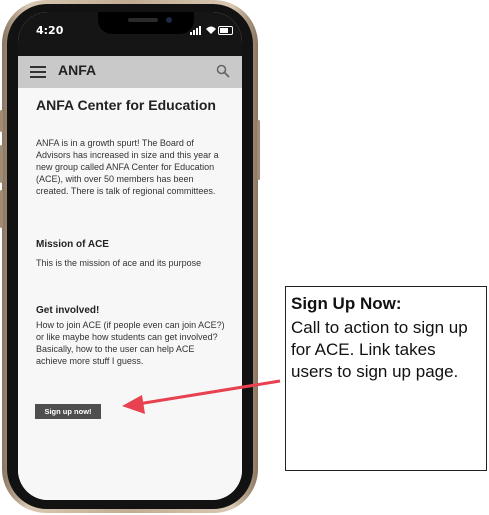  Describe the element at coordinates (225, 30) in the screenshot. I see `battery-icon` at that location.